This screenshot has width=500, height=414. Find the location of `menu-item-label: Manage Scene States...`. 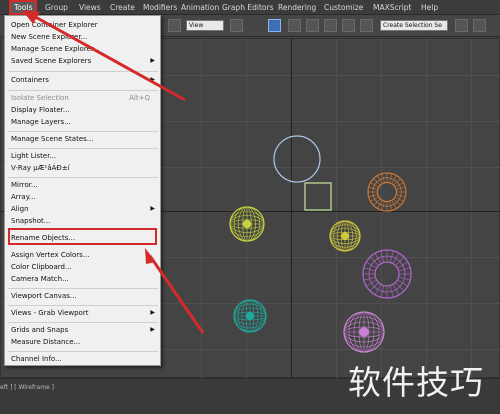

menu-item-label: Manage Scene States... is located at coordinates (52, 139).